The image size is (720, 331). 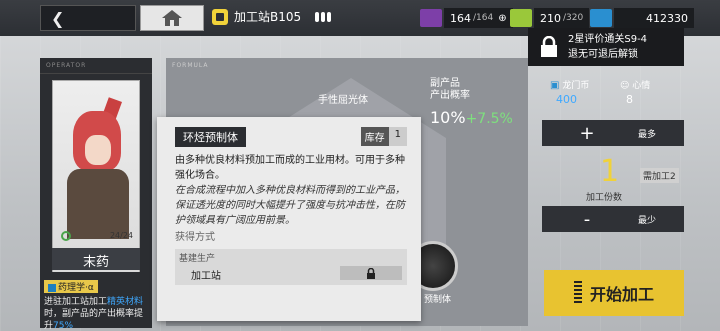 I want to click on mood-cost: ☺ 心情 8, so click(x=635, y=93).